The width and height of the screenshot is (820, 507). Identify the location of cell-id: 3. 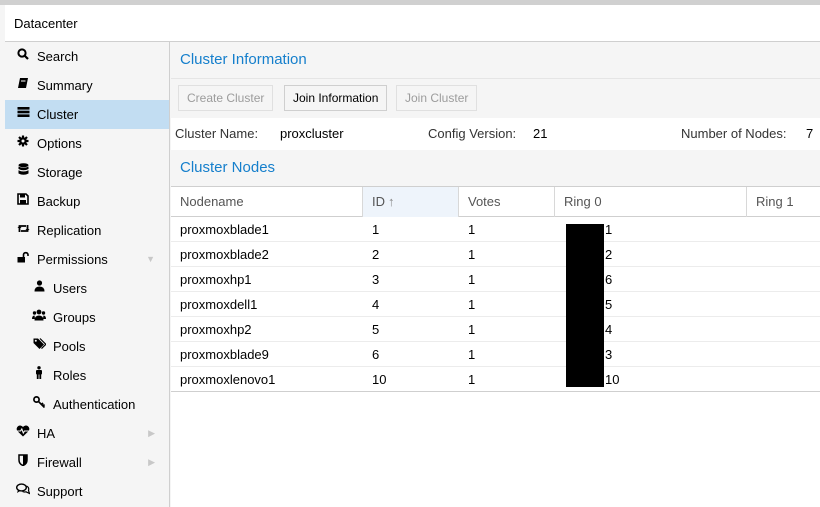
(376, 279).